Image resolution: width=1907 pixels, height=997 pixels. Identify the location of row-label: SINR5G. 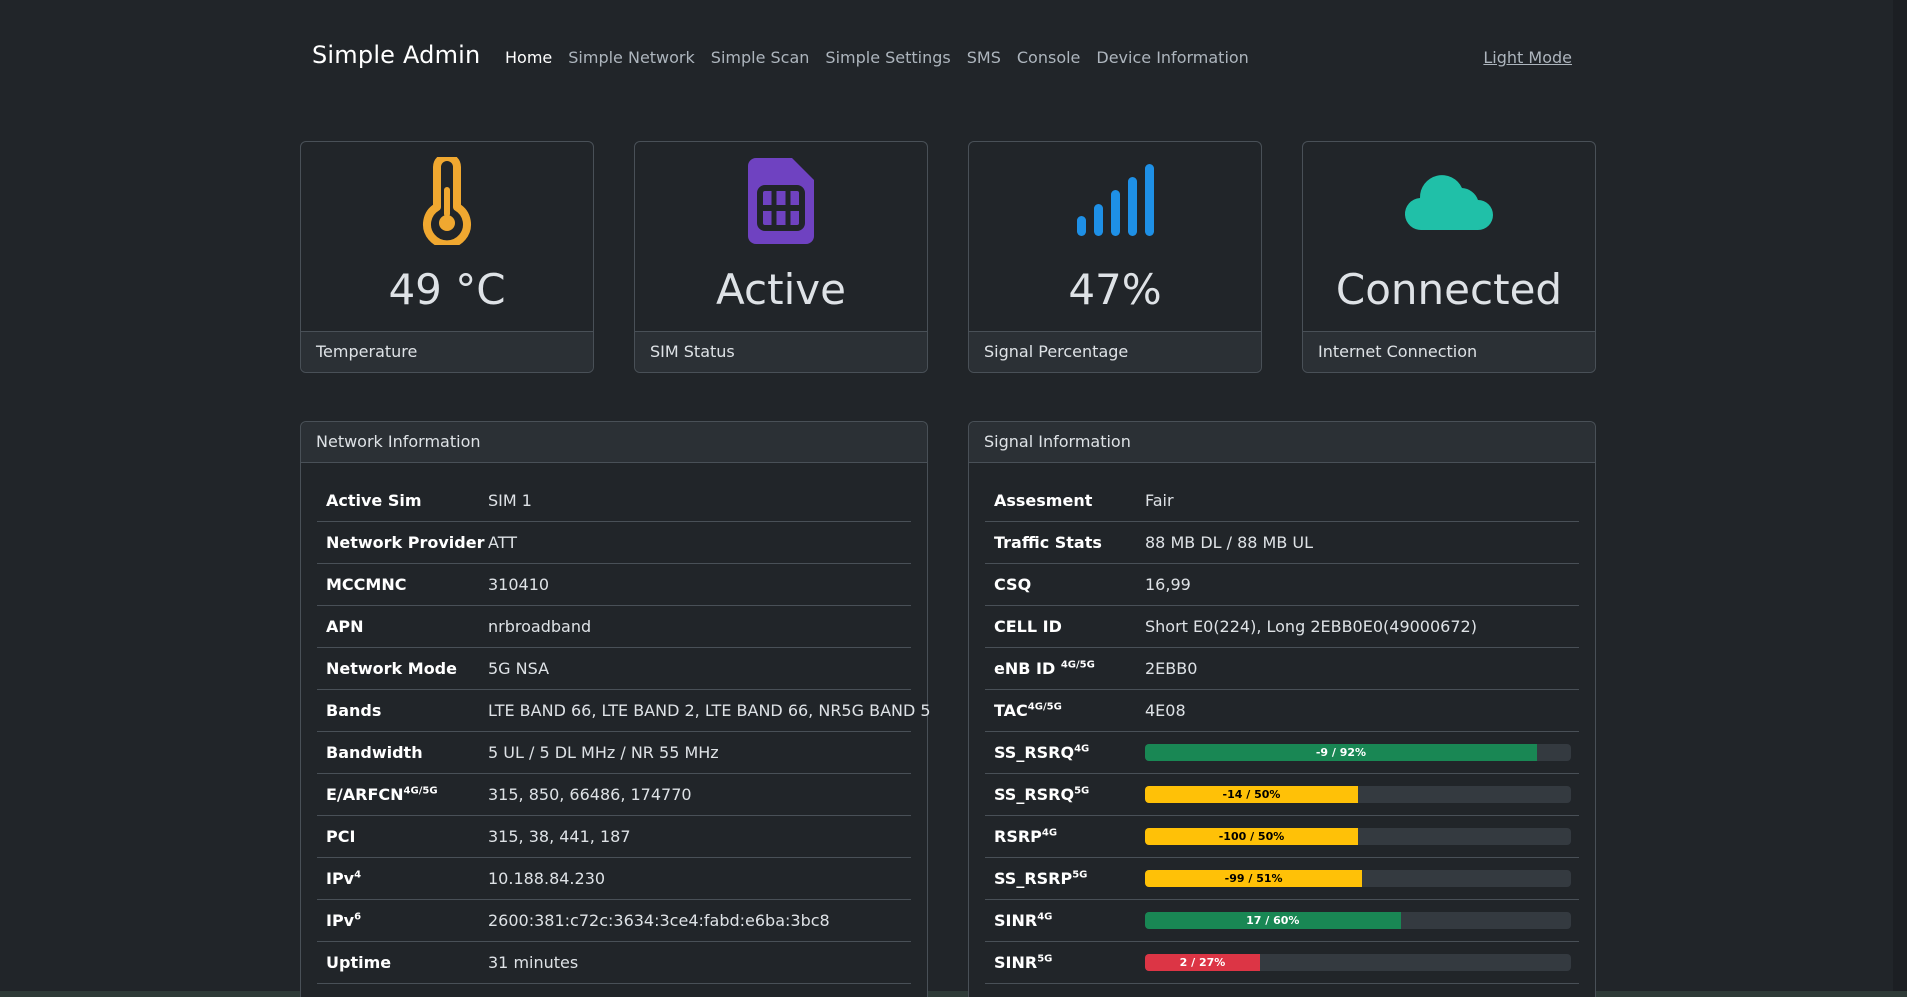
(1023, 962).